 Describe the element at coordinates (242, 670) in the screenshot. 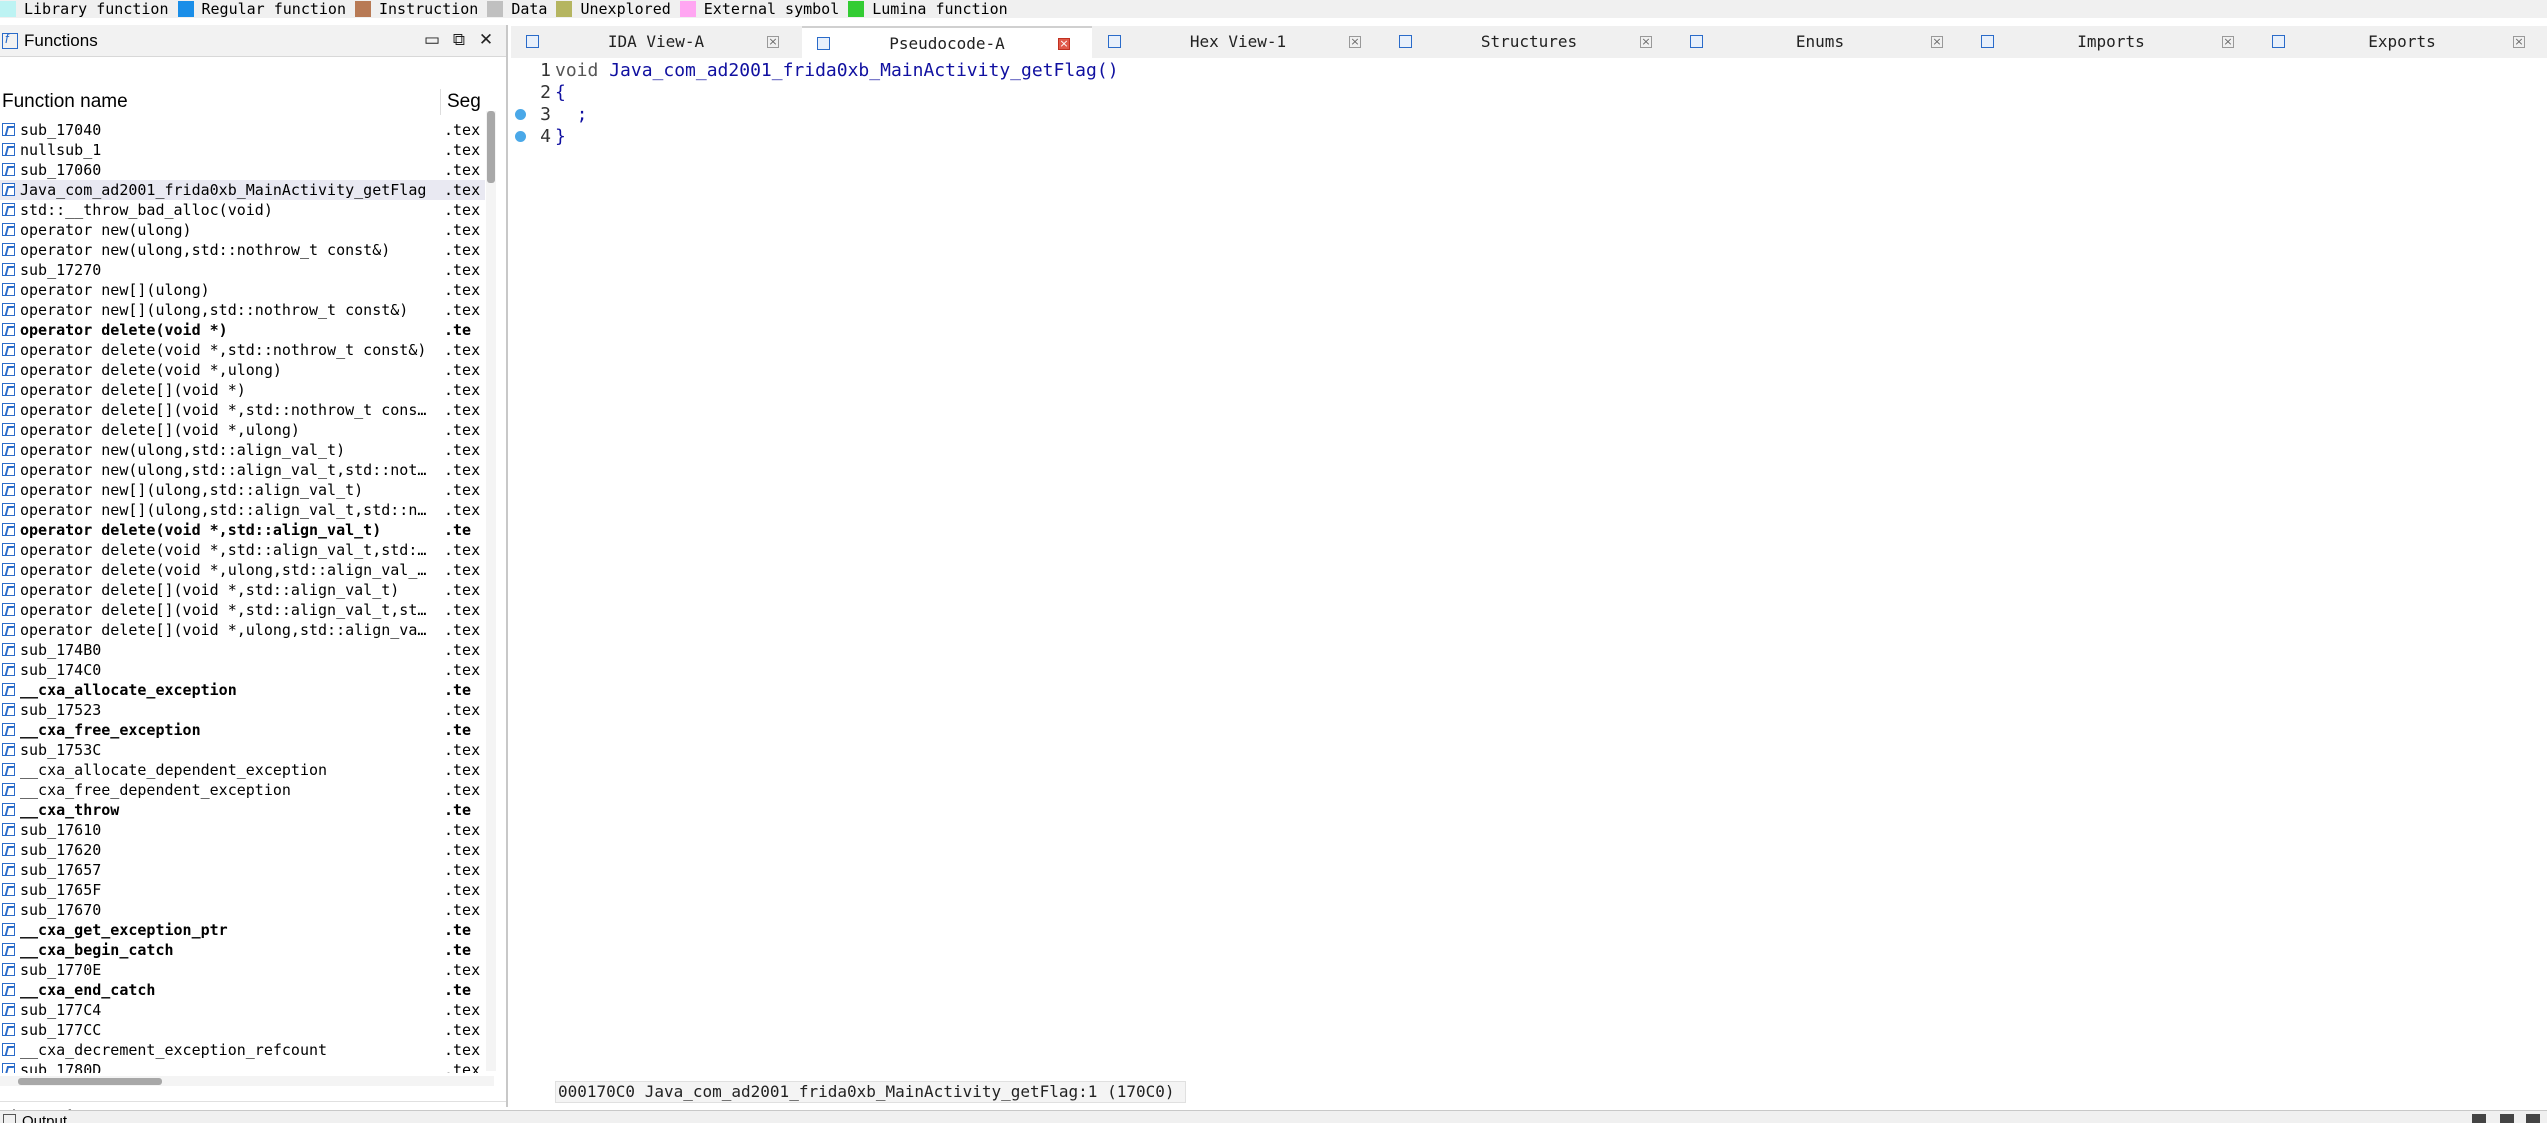

I see `function-row: sub_174C0 .tex` at that location.